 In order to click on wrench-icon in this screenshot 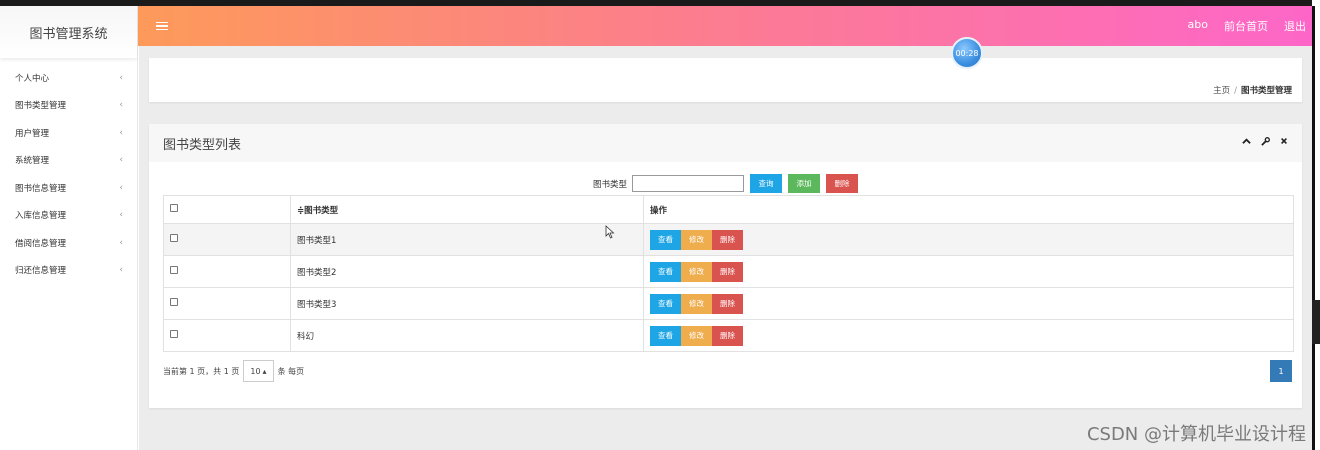, I will do `click(1265, 143)`.